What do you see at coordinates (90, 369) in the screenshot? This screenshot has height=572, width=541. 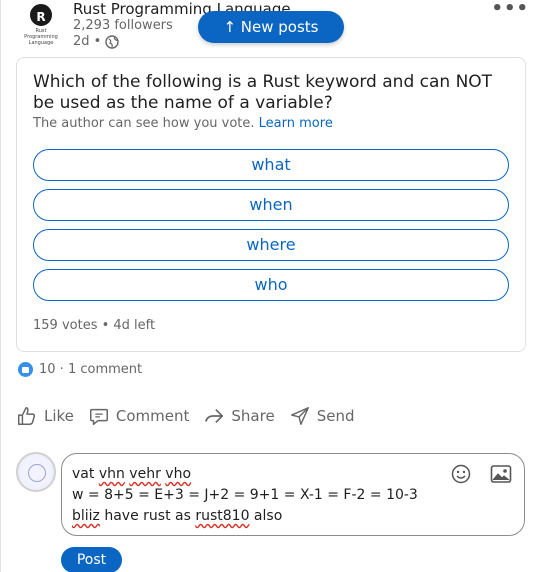 I see `reaction-comment-count: 10 · 1 comment` at bounding box center [90, 369].